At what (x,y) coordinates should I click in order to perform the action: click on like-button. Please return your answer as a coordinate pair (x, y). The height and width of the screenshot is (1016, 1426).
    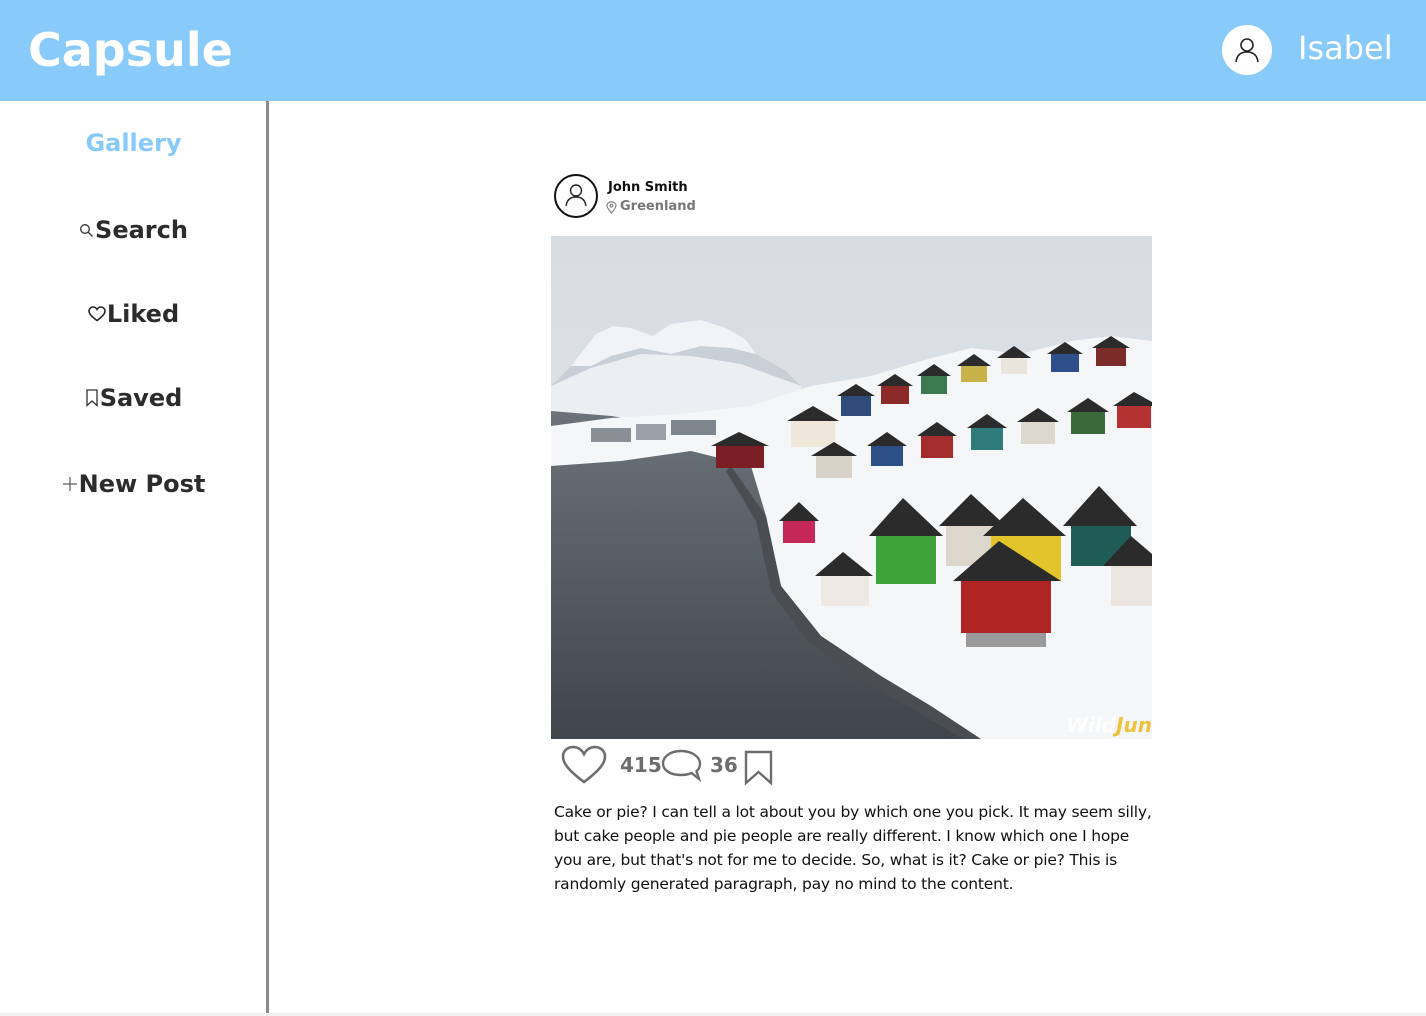
    Looking at the image, I should click on (584, 767).